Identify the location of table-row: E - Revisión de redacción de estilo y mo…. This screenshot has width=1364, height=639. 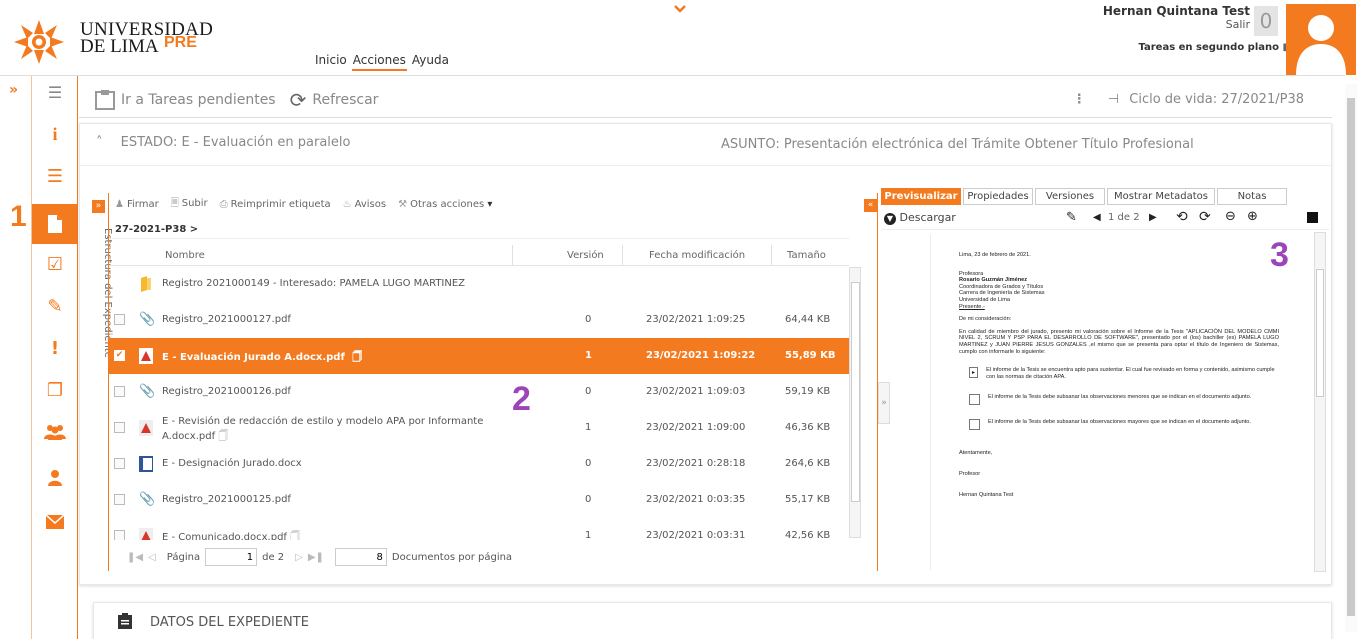
(479, 428).